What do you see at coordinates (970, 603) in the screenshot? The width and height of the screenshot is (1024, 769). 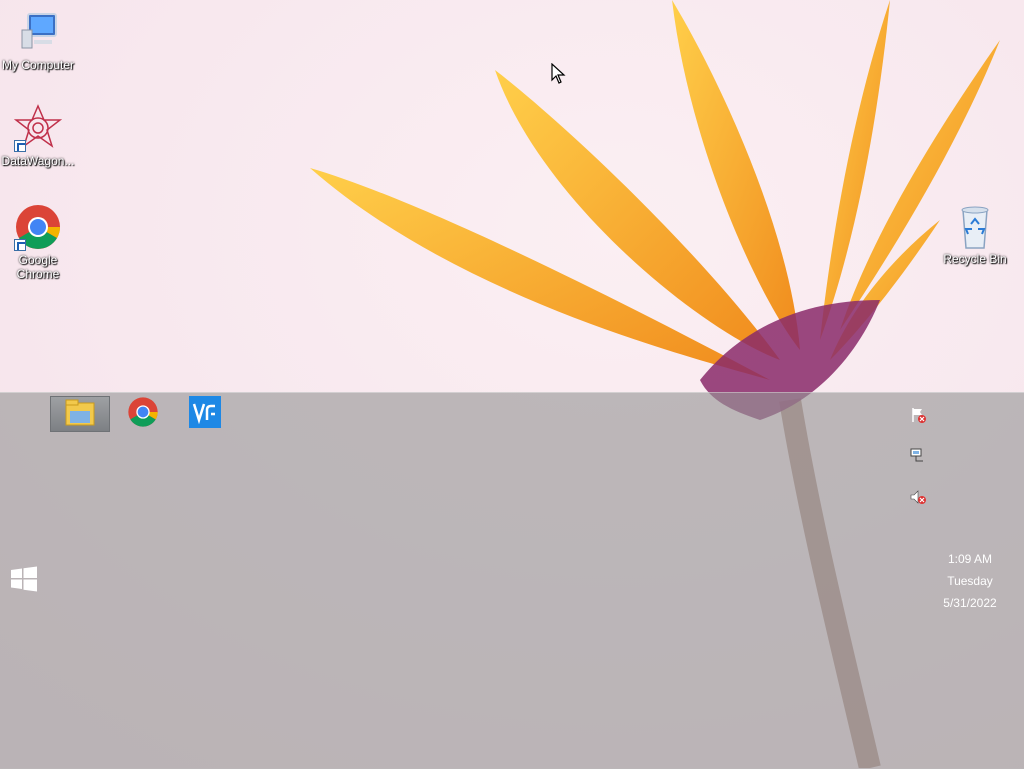 I see `clock-date: 5/31/2022` at bounding box center [970, 603].